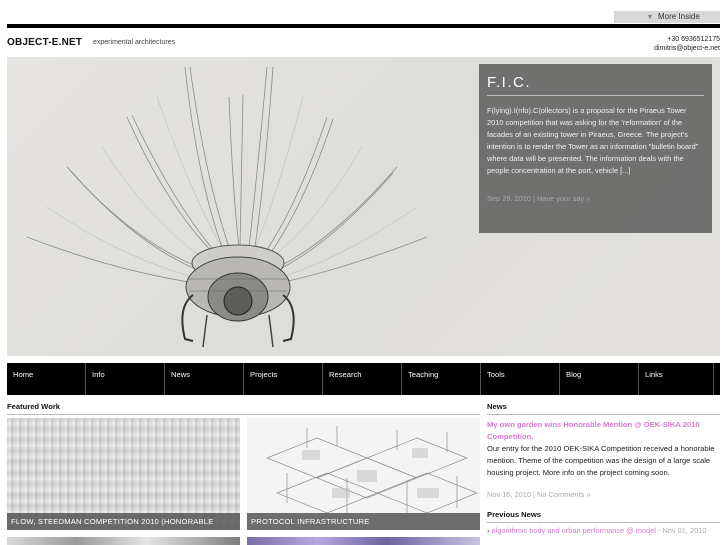 The image size is (727, 545). I want to click on arrow-down-icon: ▾, so click(650, 16).